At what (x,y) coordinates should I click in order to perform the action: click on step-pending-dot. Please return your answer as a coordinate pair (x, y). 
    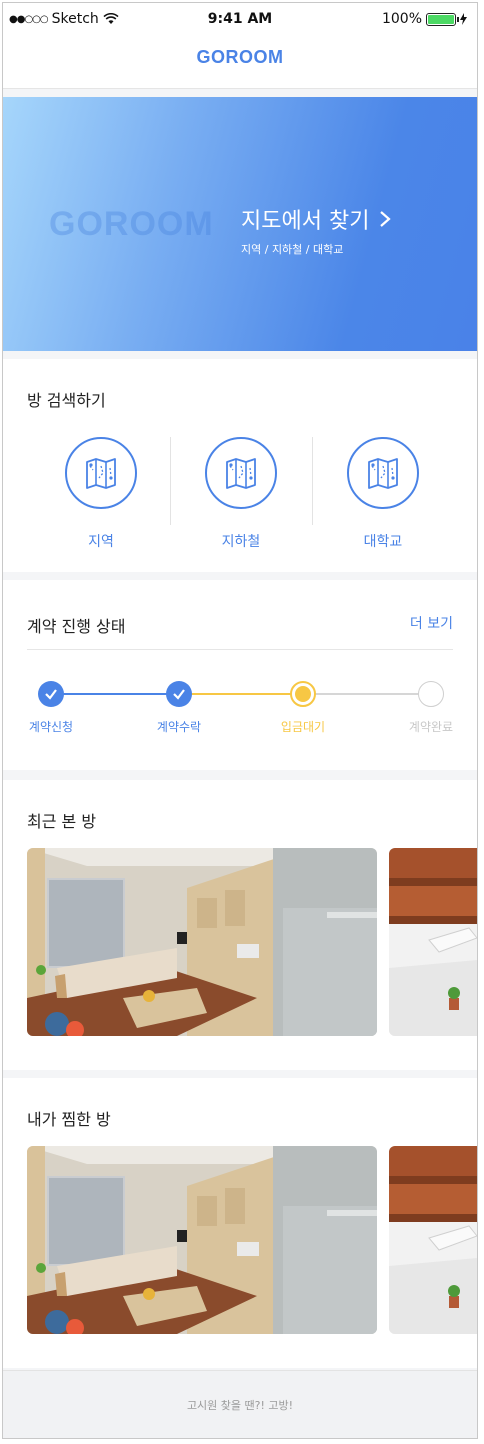
    Looking at the image, I should click on (431, 694).